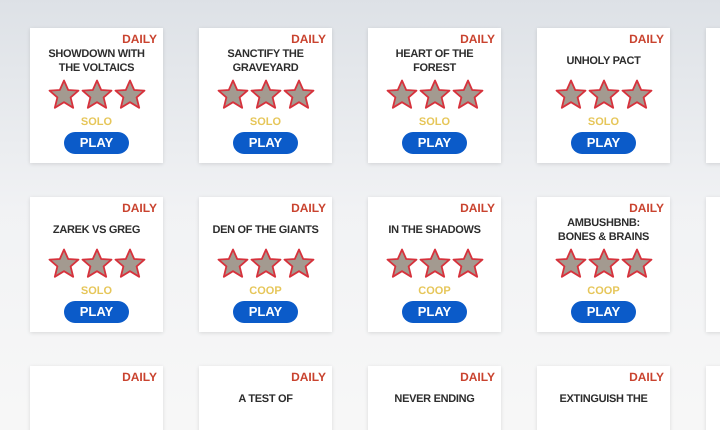 The width and height of the screenshot is (720, 430). Describe the element at coordinates (96, 54) in the screenshot. I see `level-title: SHOWDOWN WITH` at that location.